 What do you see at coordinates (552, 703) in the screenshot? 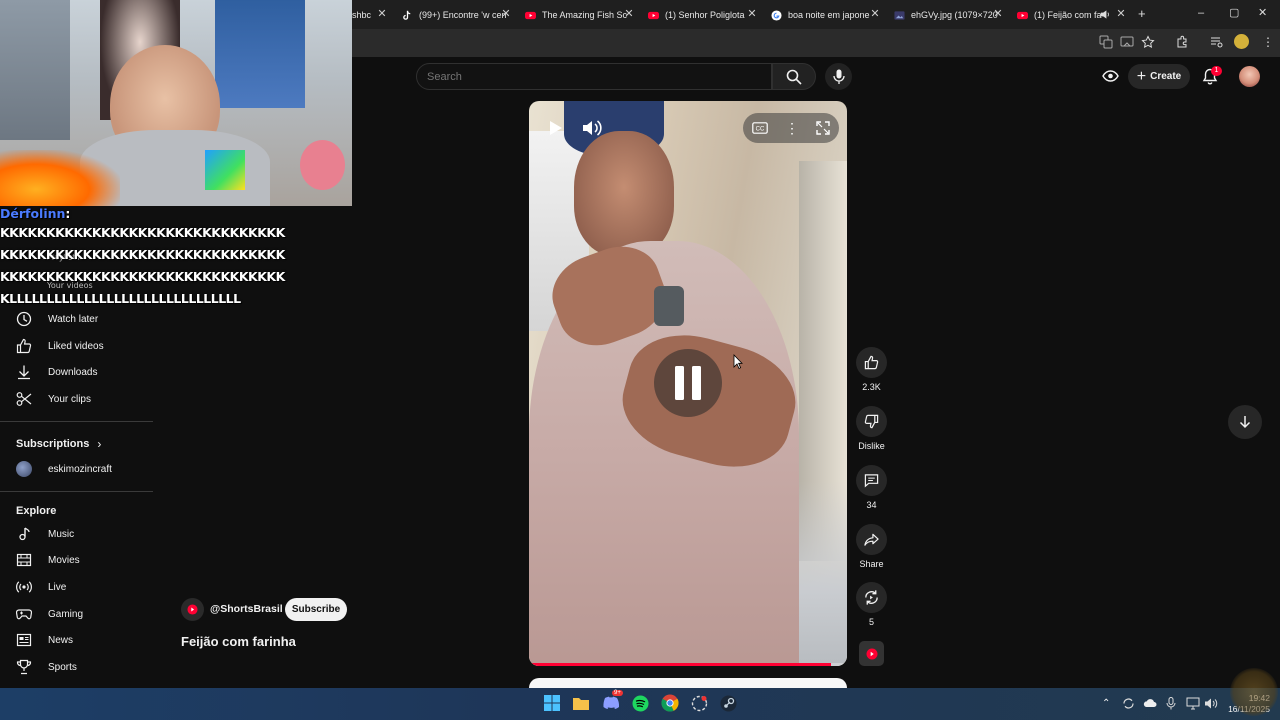
I see `start-button` at bounding box center [552, 703].